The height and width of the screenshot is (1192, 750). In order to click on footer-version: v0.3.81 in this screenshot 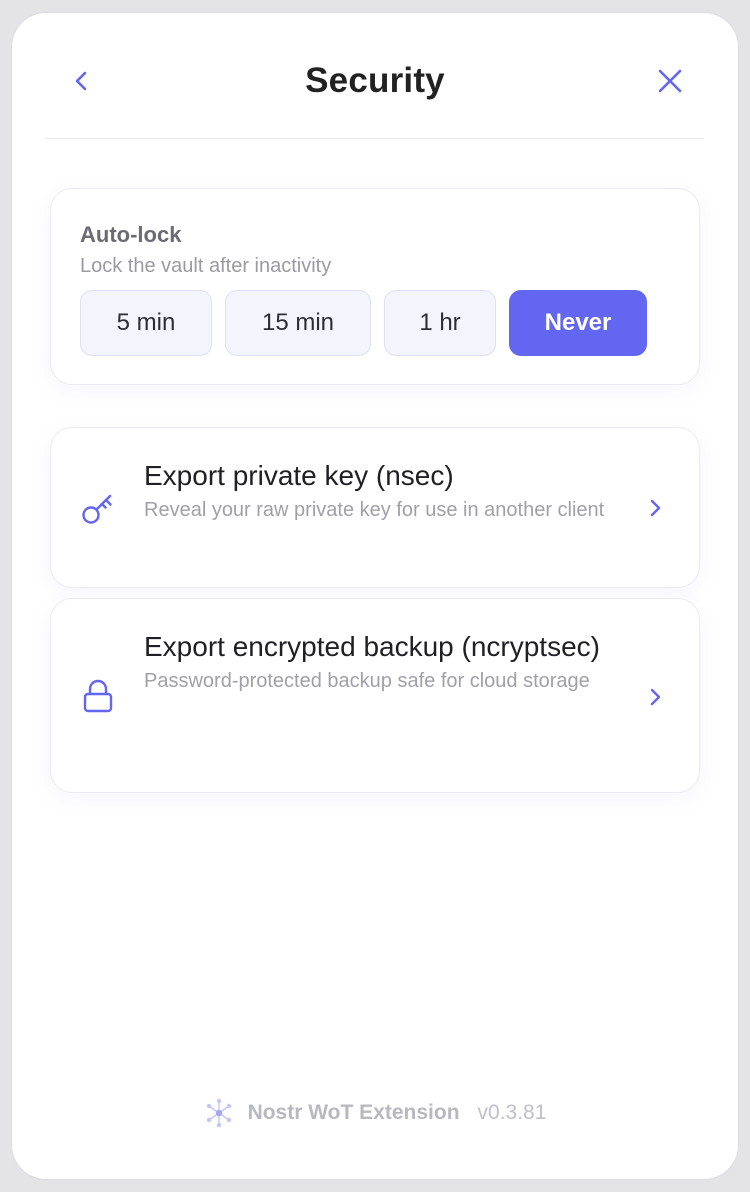, I will do `click(512, 1112)`.